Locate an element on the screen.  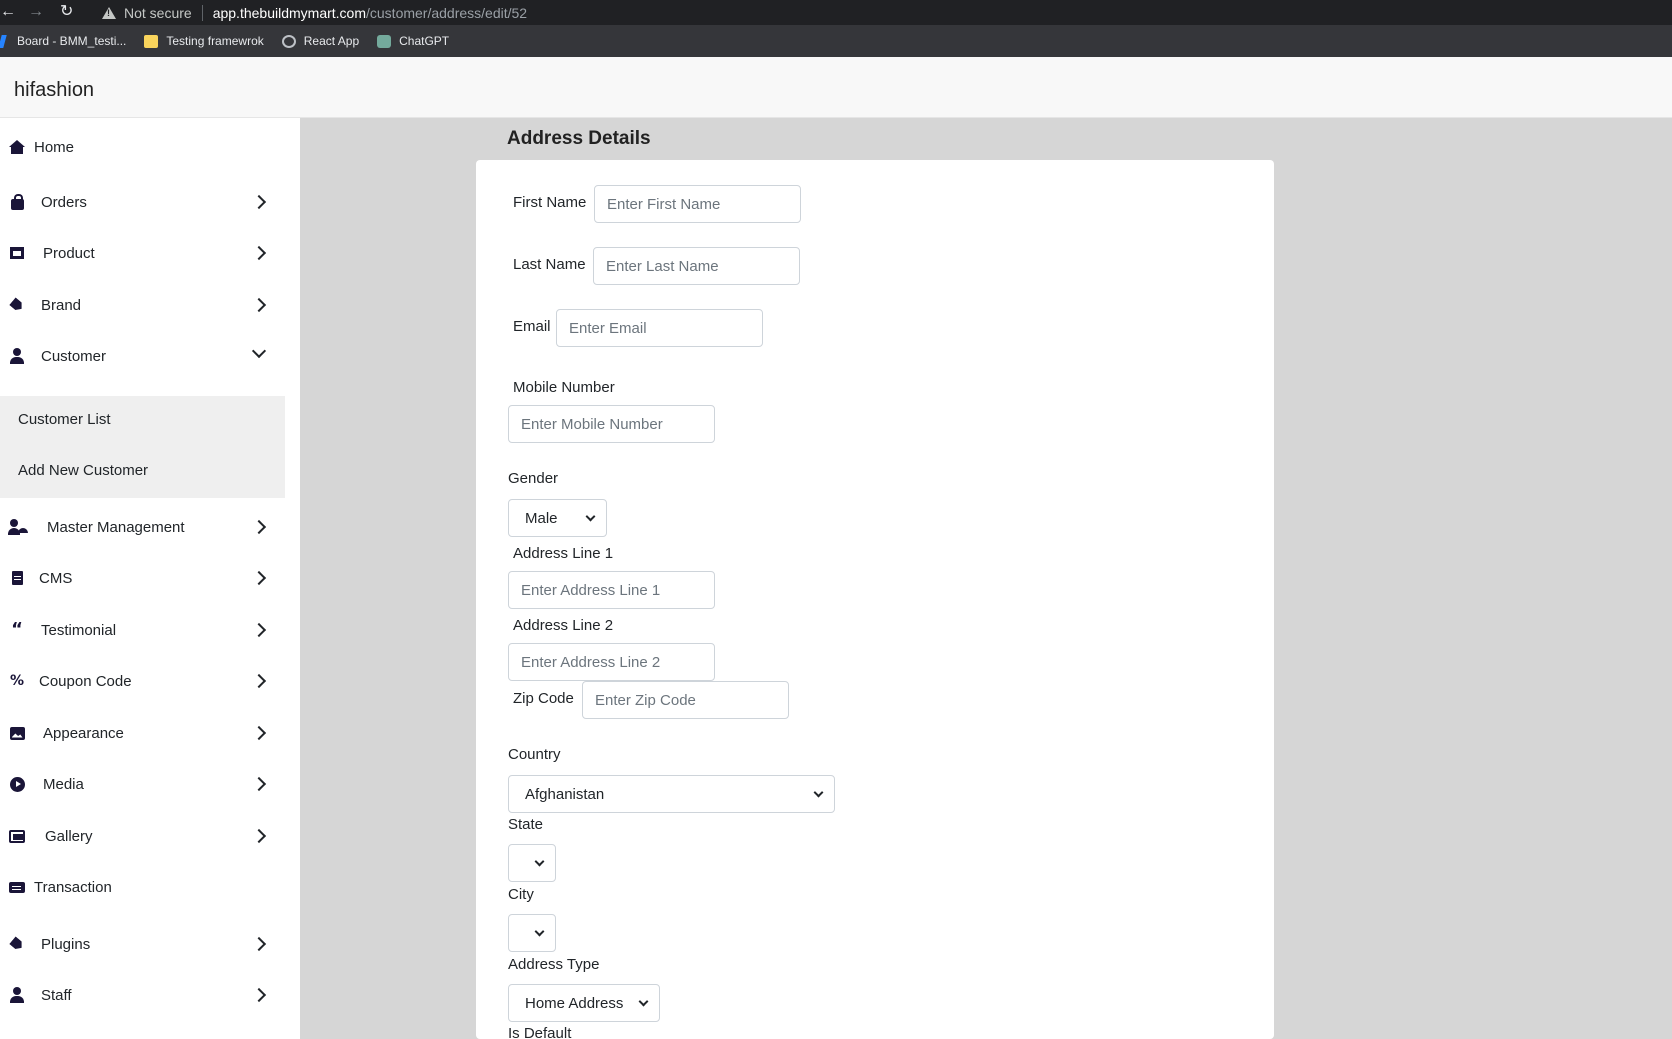
mobile-number-input is located at coordinates (611, 424).